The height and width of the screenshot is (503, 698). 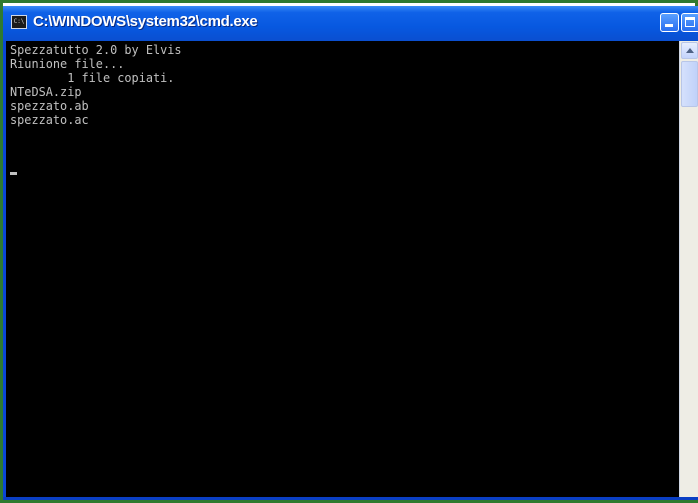 What do you see at coordinates (689, 50) in the screenshot?
I see `scroll-up-button` at bounding box center [689, 50].